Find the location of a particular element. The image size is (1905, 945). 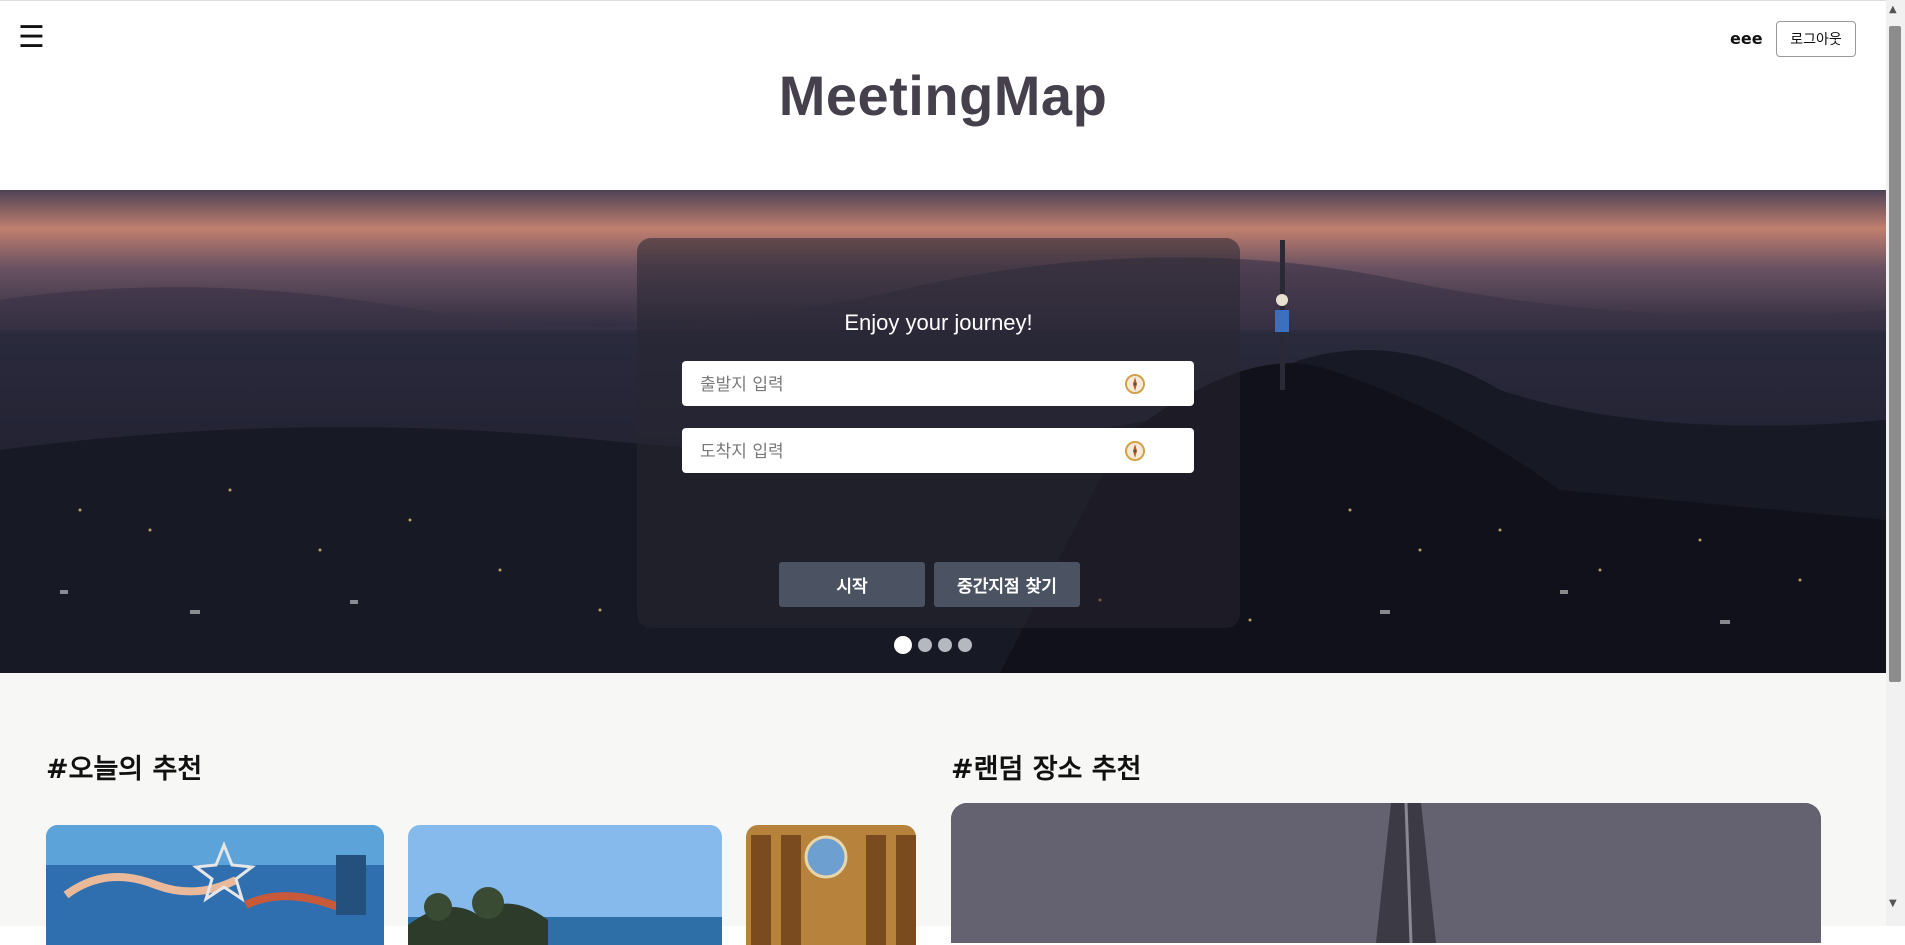

today-recommendation-title: #오늘의 추천 is located at coordinates (124, 769).